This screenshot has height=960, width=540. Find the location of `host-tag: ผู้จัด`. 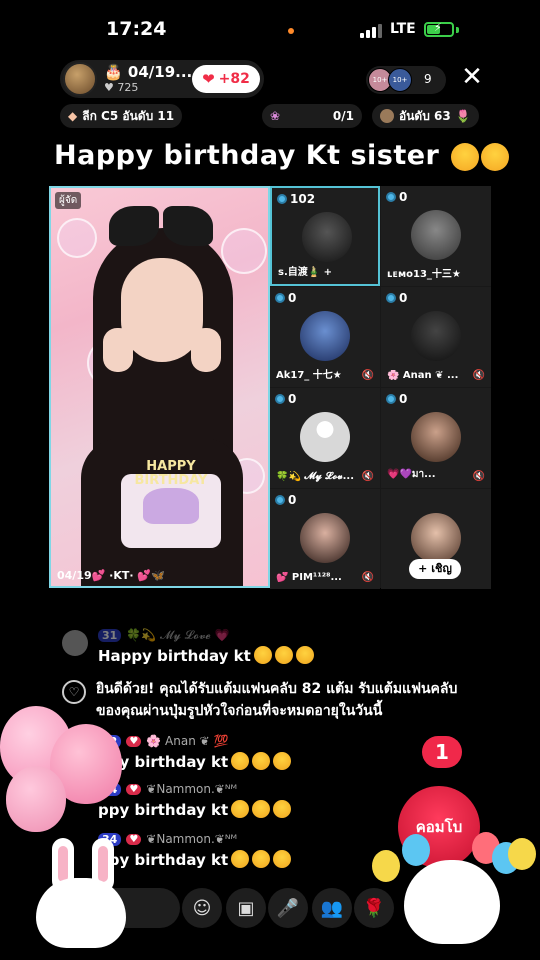

host-tag: ผู้จัด is located at coordinates (68, 200).